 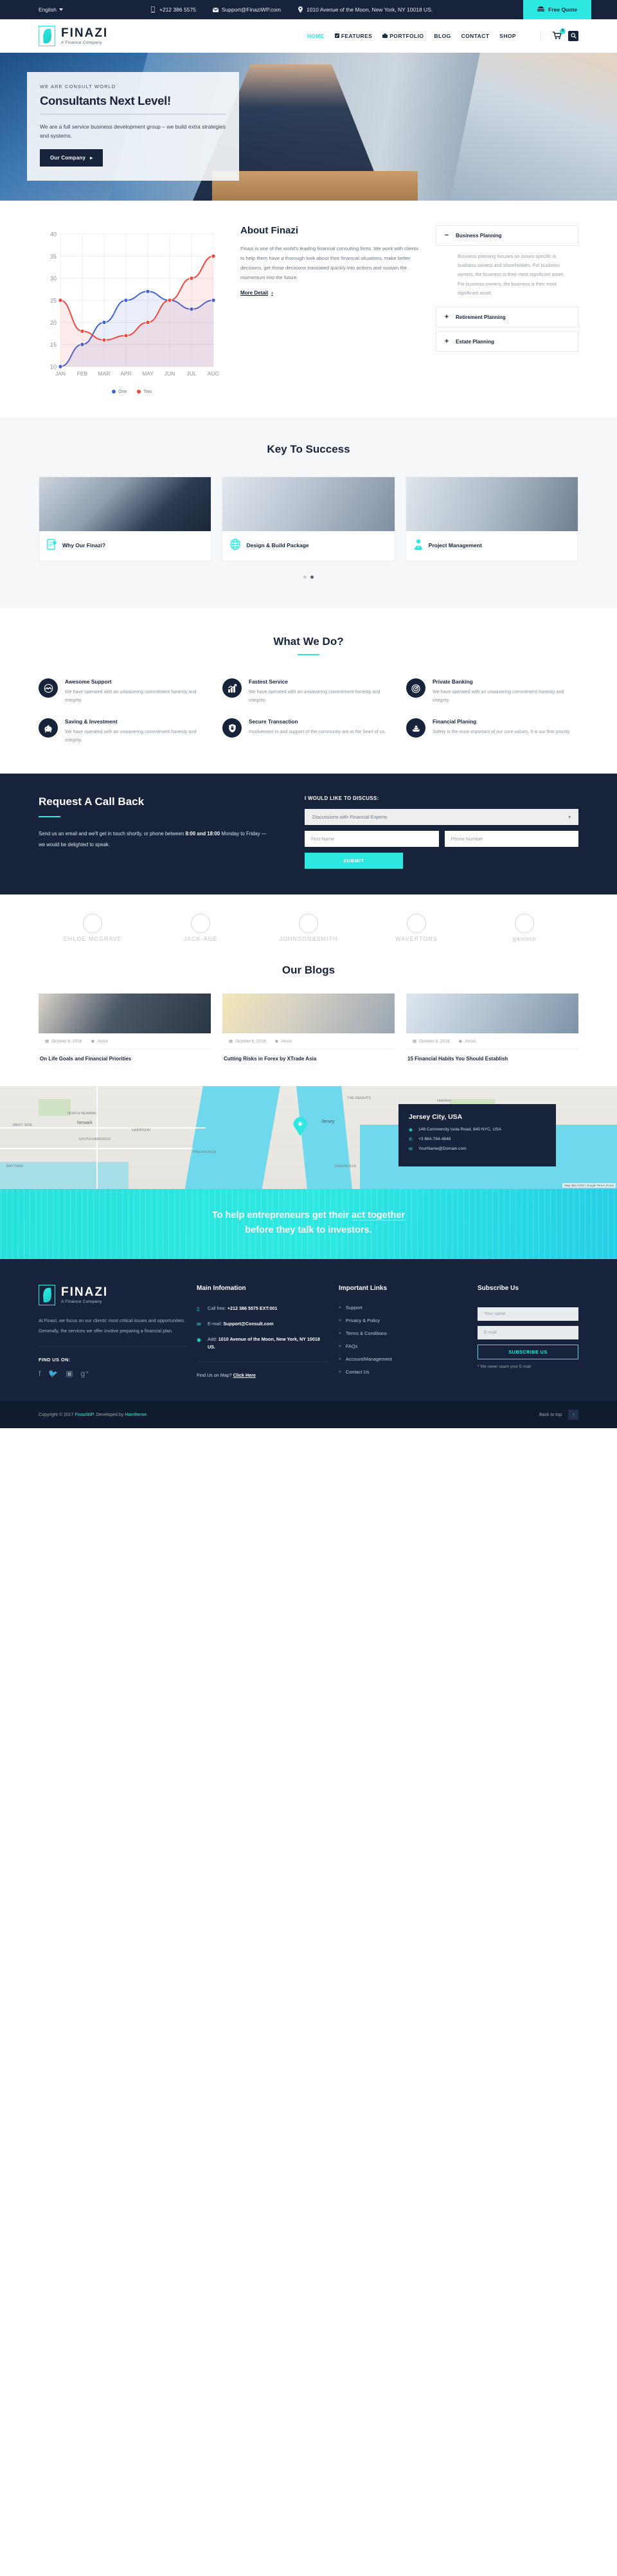 What do you see at coordinates (563, 31) in the screenshot?
I see `cart-count-badge: 0` at bounding box center [563, 31].